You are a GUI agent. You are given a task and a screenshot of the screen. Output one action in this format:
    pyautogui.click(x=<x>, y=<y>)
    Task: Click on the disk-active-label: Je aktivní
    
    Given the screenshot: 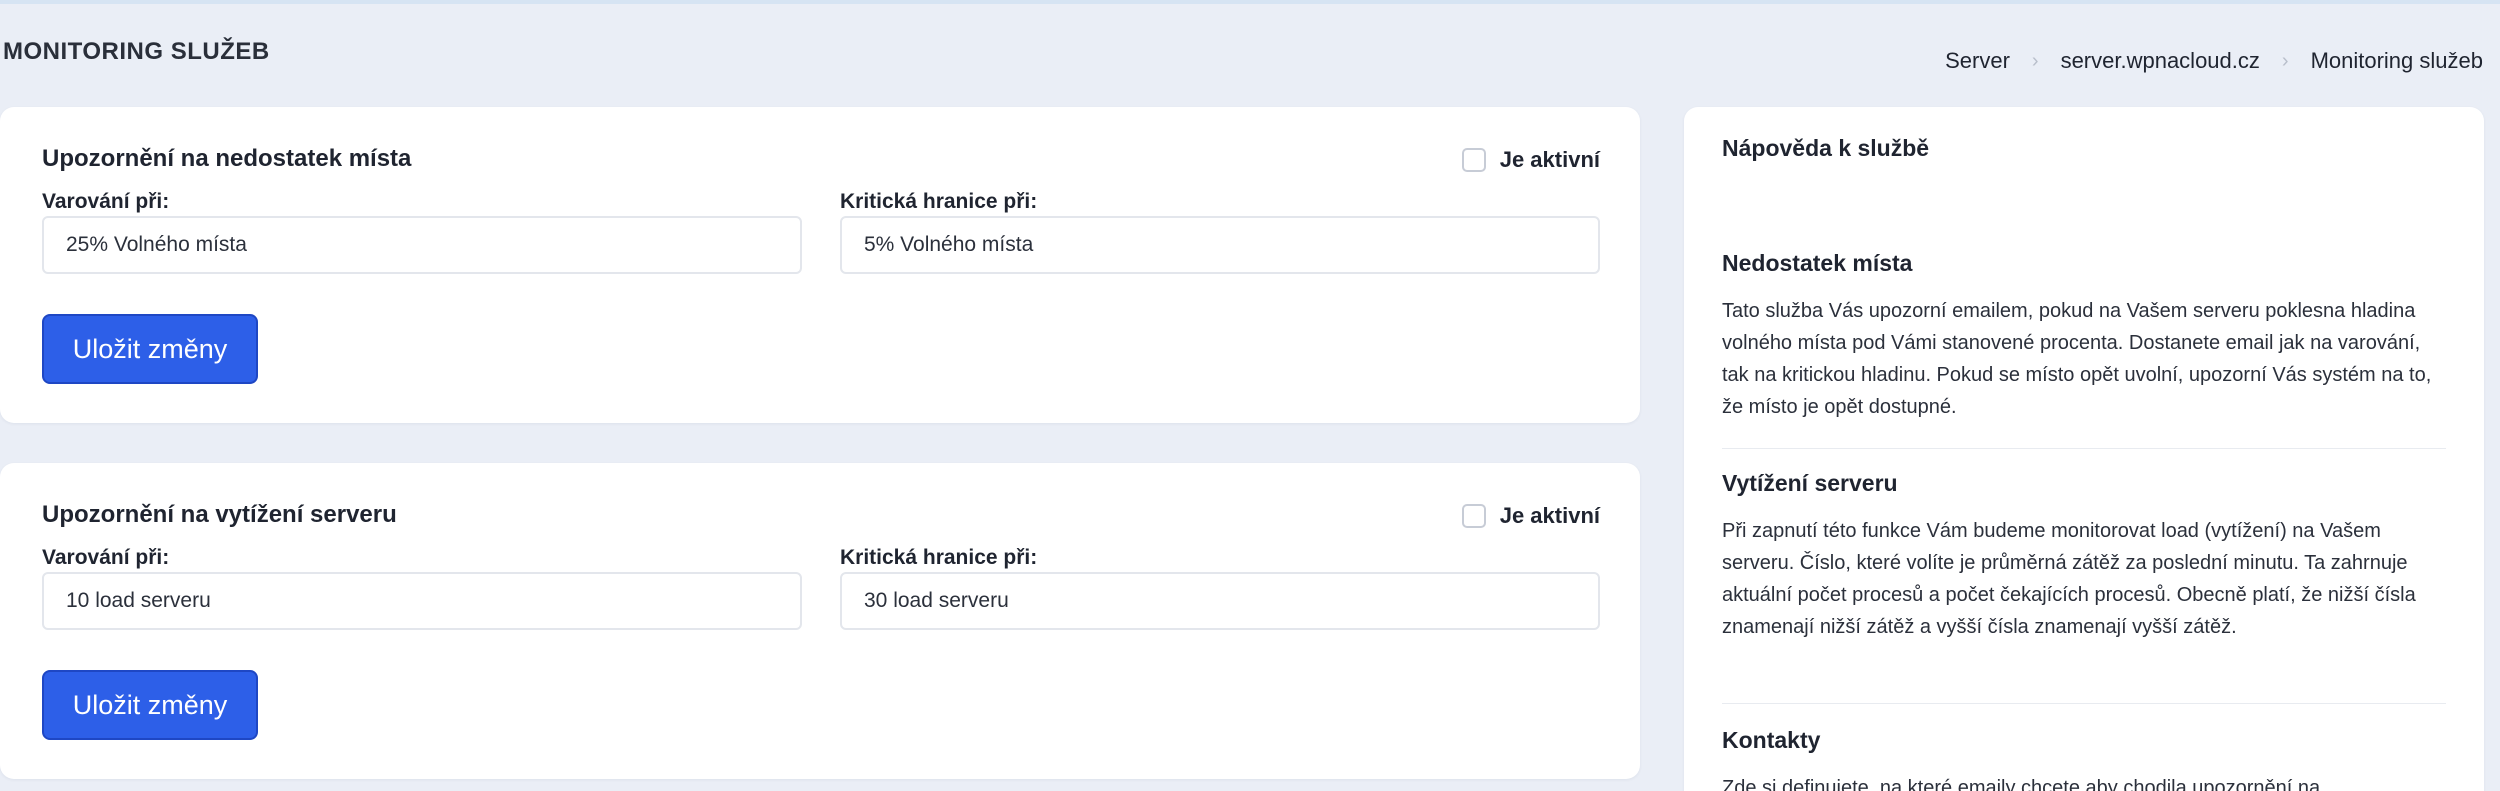 What is the action you would take?
    pyautogui.click(x=1549, y=159)
    